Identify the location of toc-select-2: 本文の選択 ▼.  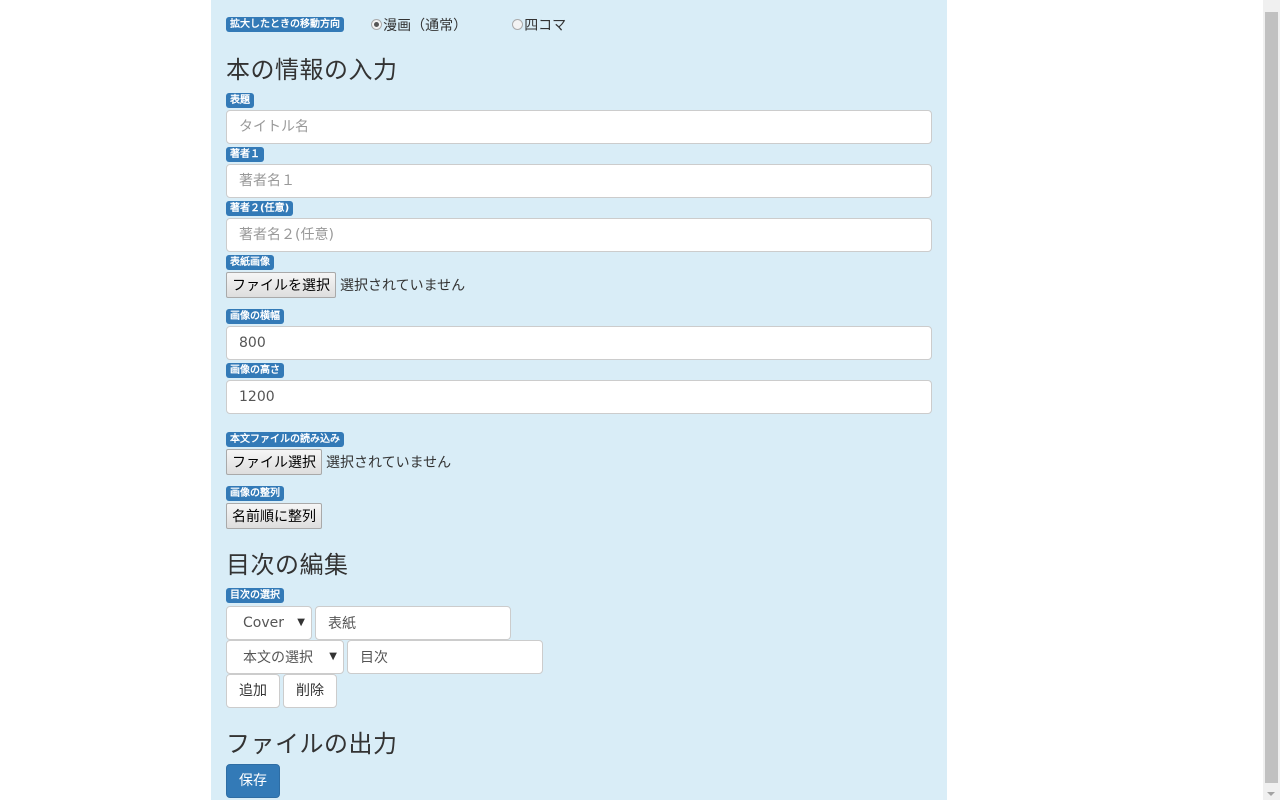
(285, 657).